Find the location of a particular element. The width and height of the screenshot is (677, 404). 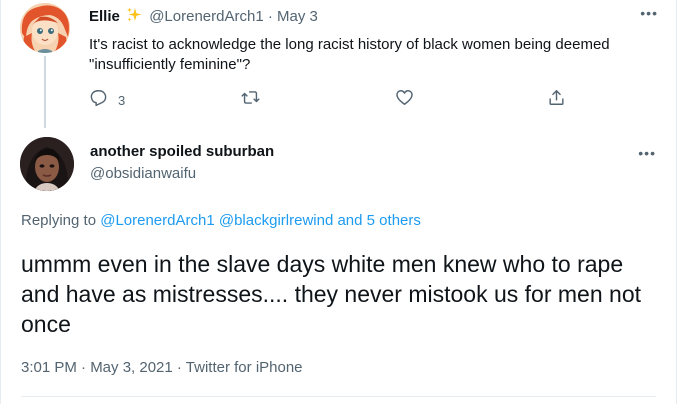

reply-button: 3 is located at coordinates (107, 100).